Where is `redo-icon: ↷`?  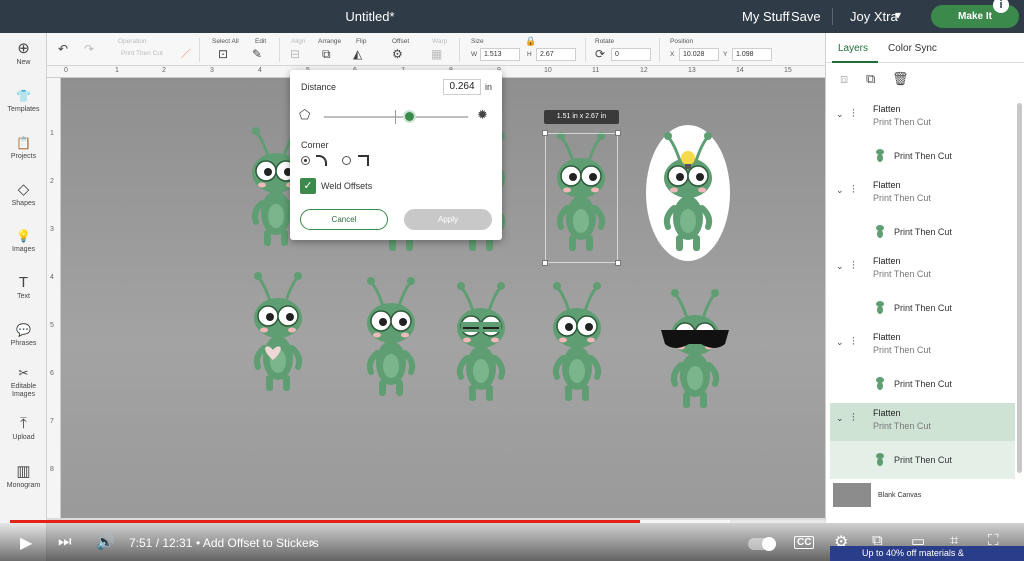 redo-icon: ↷ is located at coordinates (89, 49).